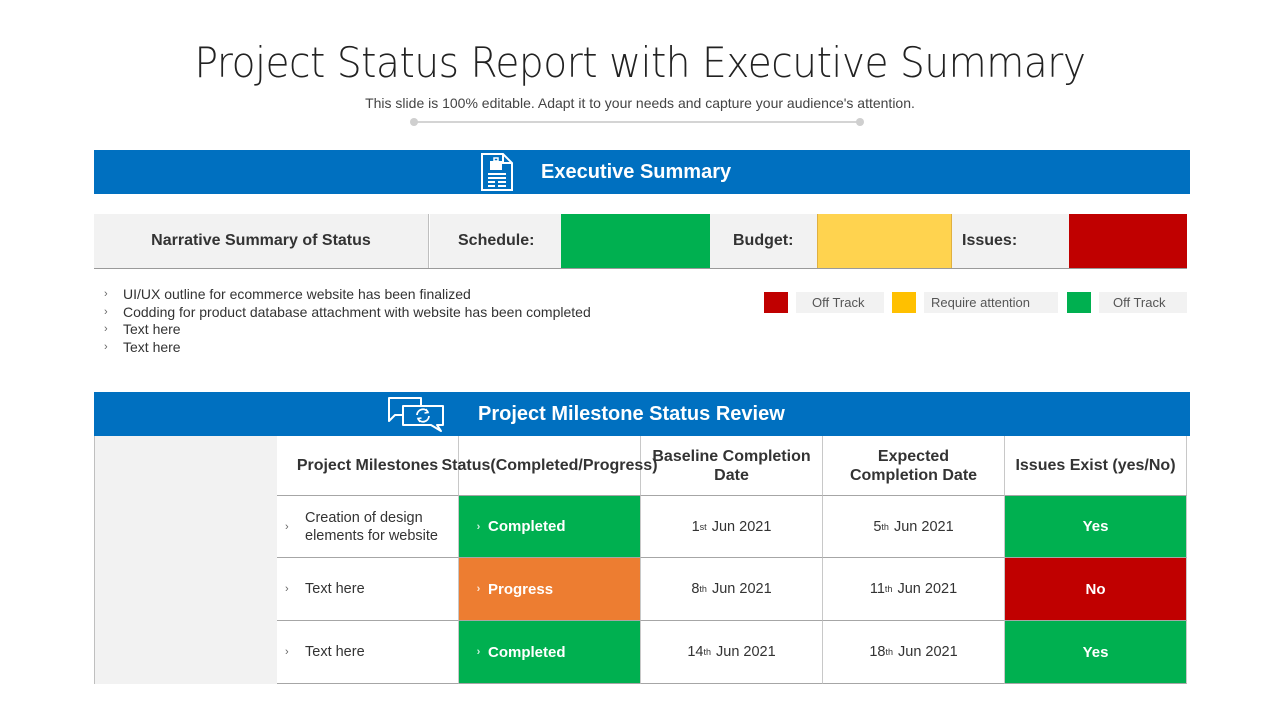  What do you see at coordinates (185, 560) in the screenshot?
I see `milestone-side-panel` at bounding box center [185, 560].